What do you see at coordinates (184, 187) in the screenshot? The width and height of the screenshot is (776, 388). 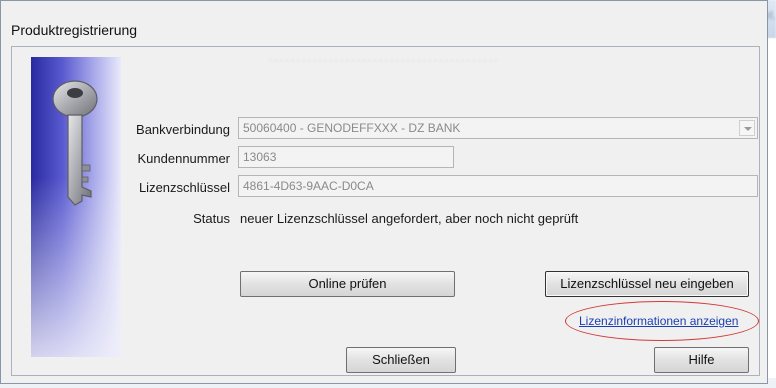 I see `license-key-label: Lizenzschlüssel` at bounding box center [184, 187].